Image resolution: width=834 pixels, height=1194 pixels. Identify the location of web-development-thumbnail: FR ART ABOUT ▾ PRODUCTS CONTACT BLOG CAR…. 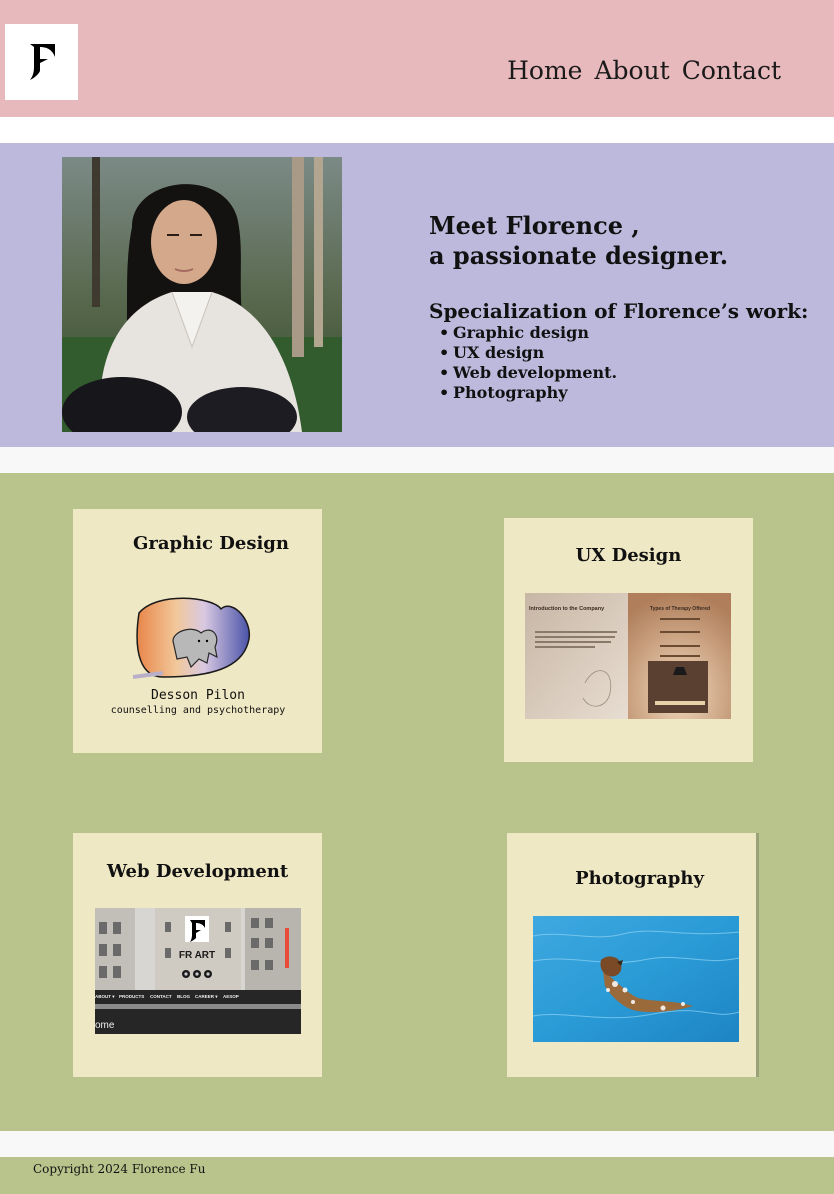
(198, 971).